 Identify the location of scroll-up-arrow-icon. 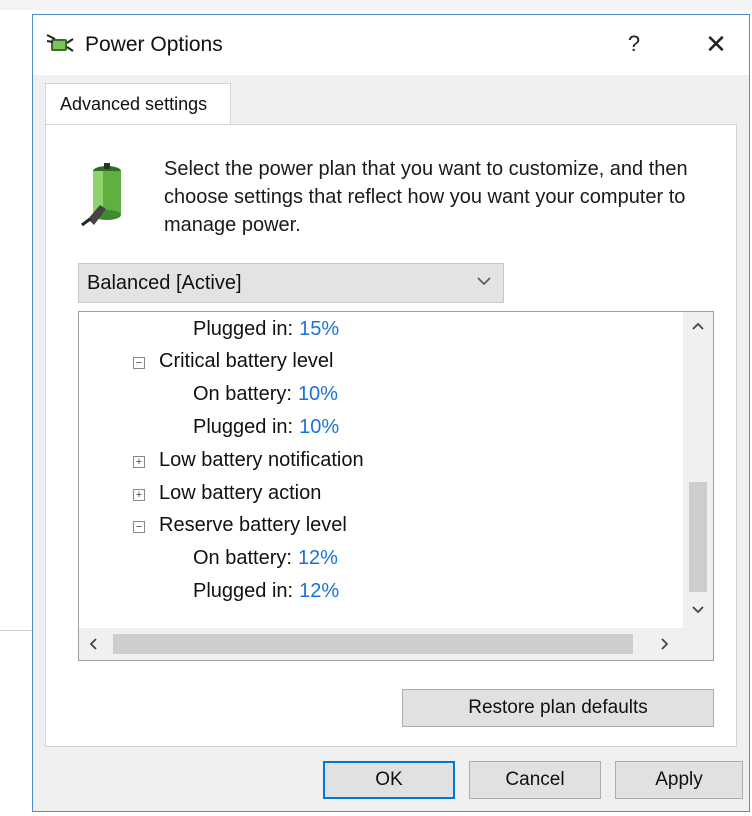
(698, 327).